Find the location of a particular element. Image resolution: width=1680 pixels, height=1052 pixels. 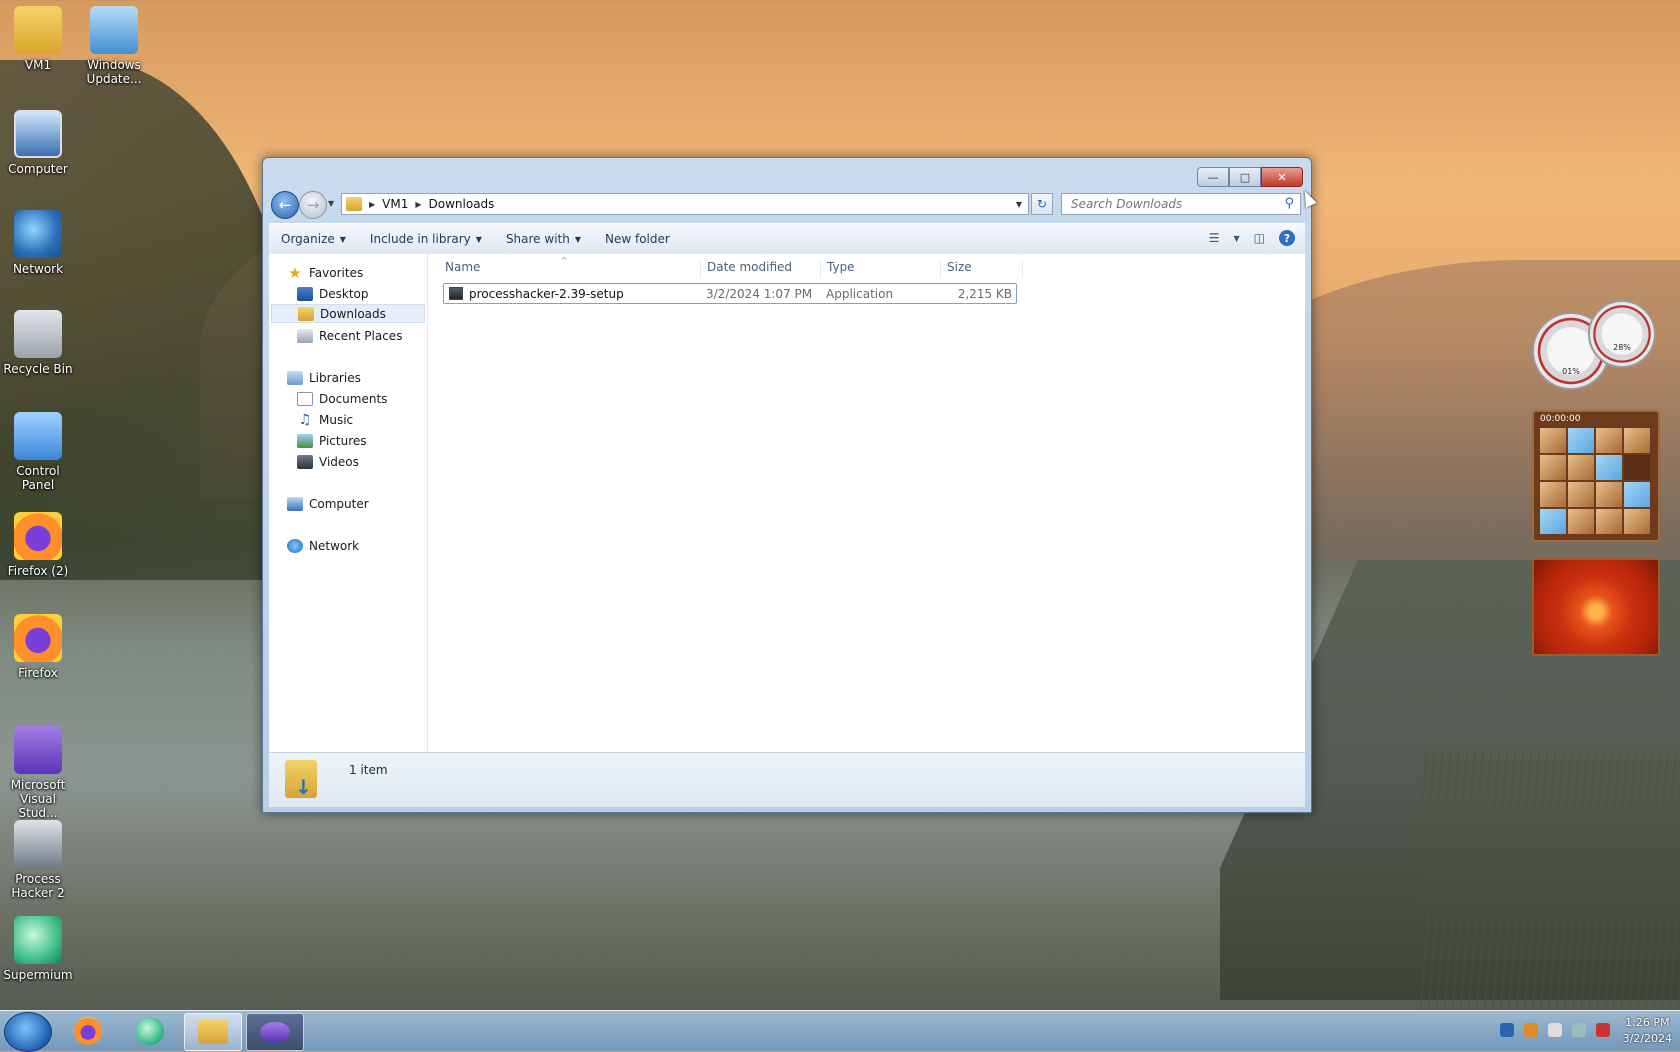

taskbar-explorer is located at coordinates (213, 1032).